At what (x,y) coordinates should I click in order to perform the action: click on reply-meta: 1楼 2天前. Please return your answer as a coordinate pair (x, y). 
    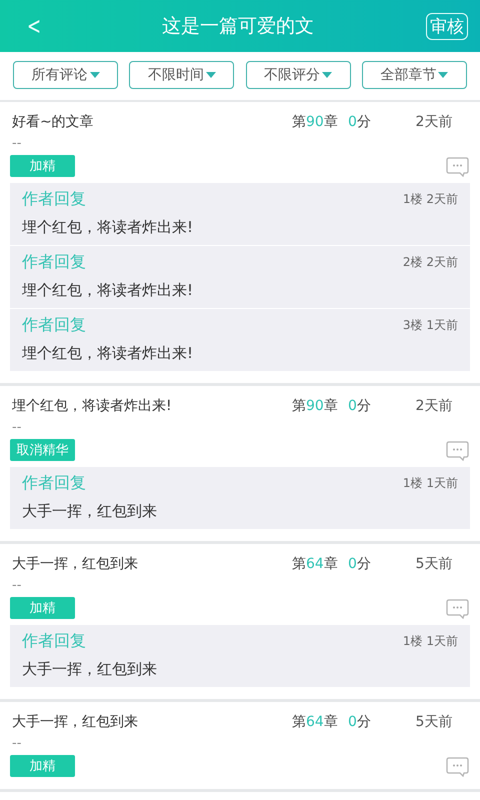
    Looking at the image, I should click on (430, 199).